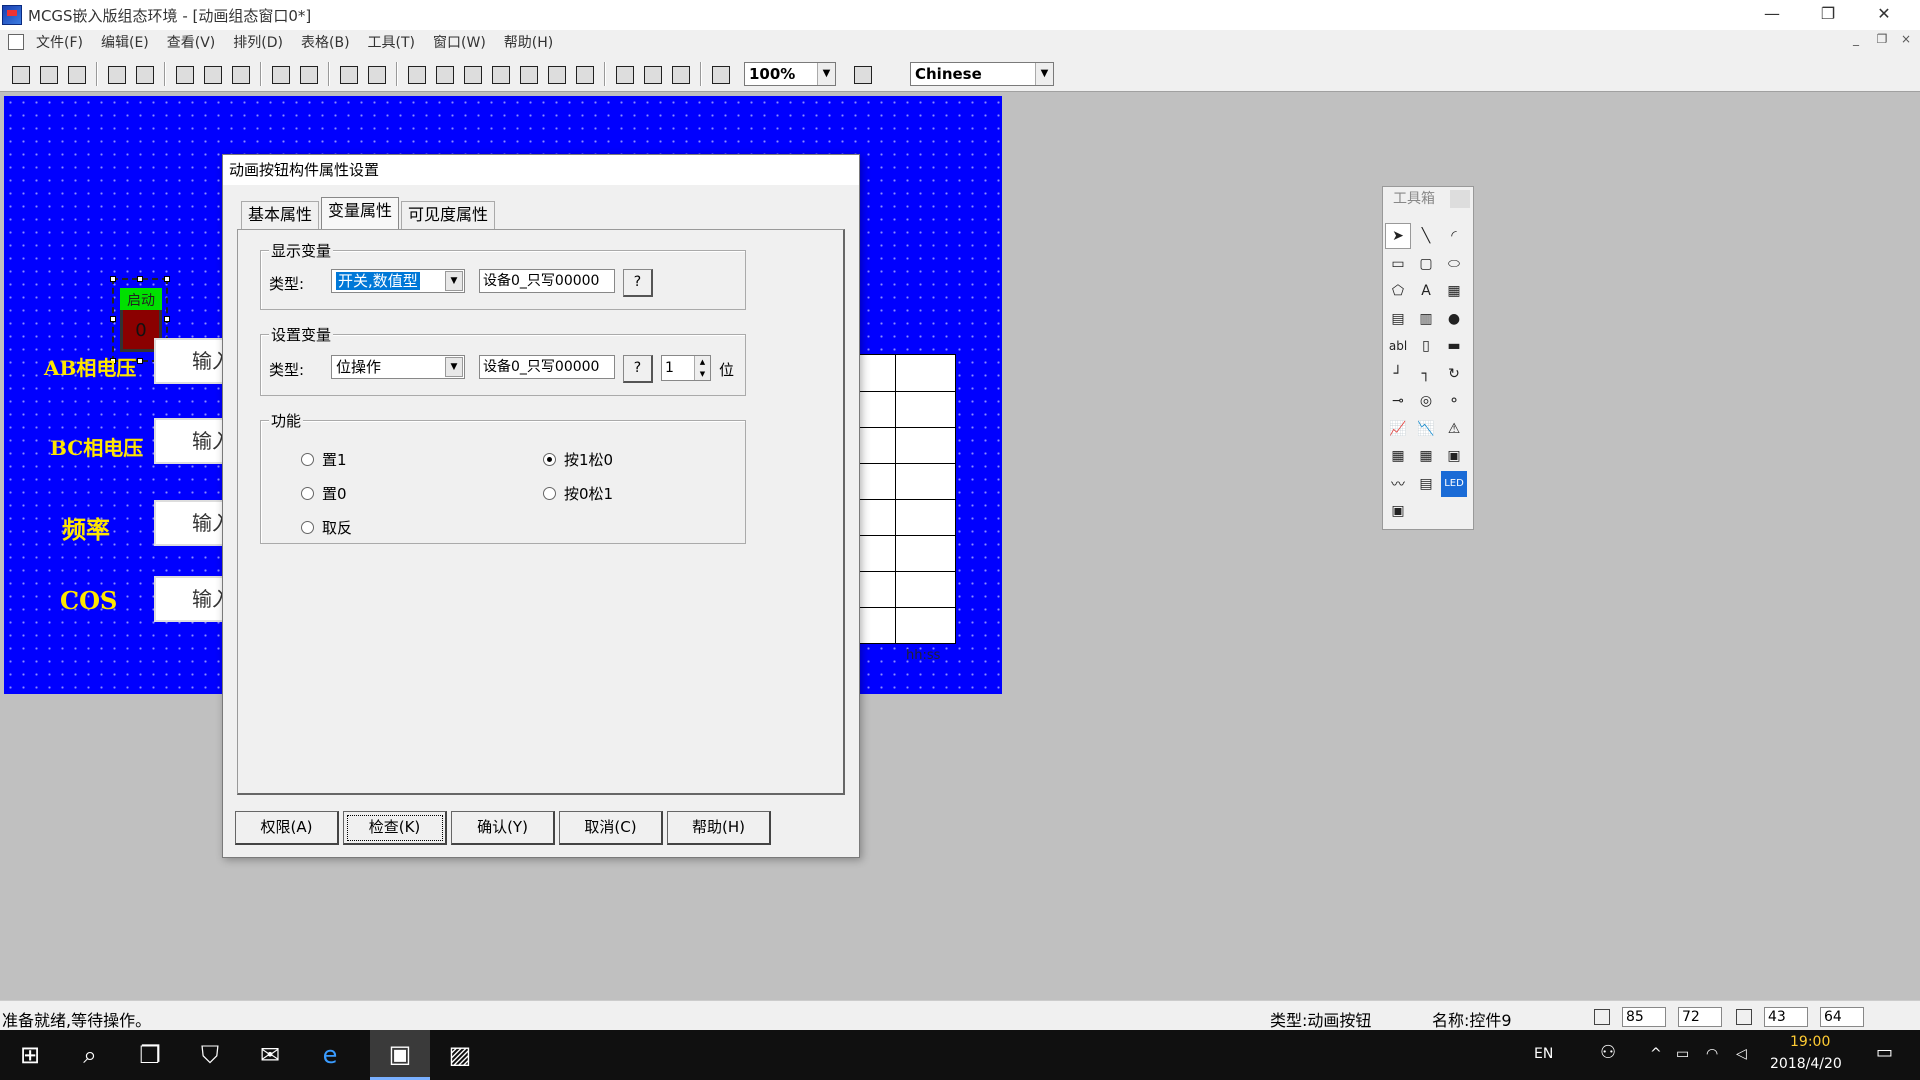 Image resolution: width=1920 pixels, height=1080 pixels. I want to click on battery-icon: ▭, so click(1682, 1054).